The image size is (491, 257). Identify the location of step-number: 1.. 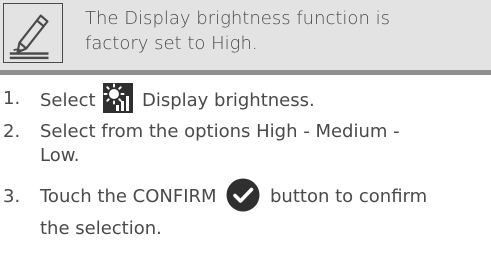
(12, 98).